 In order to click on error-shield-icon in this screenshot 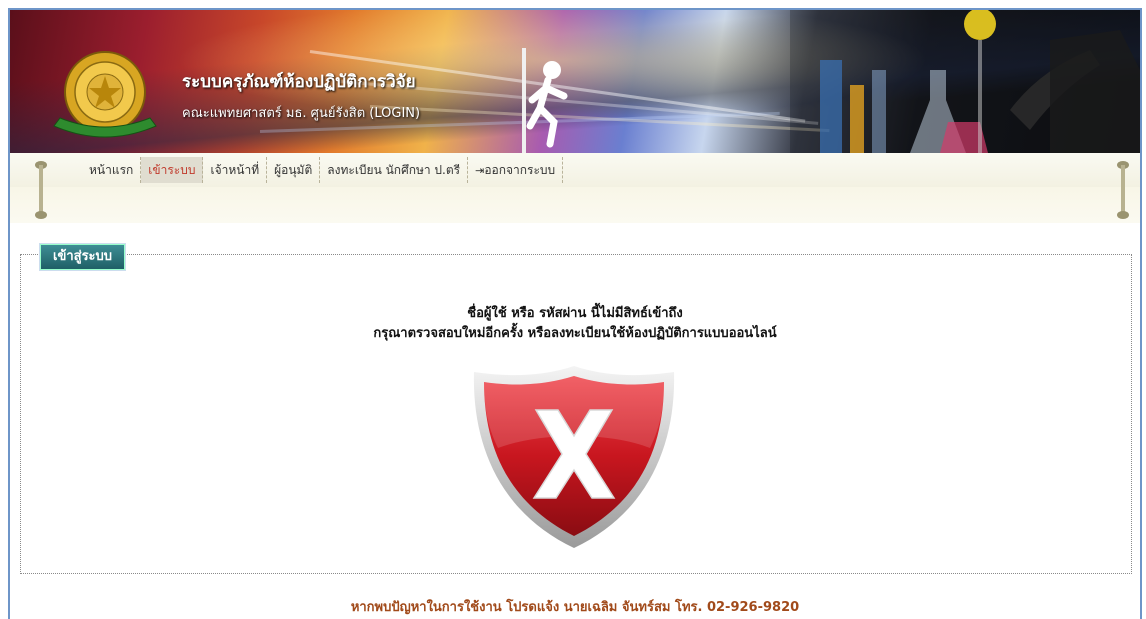, I will do `click(574, 457)`.